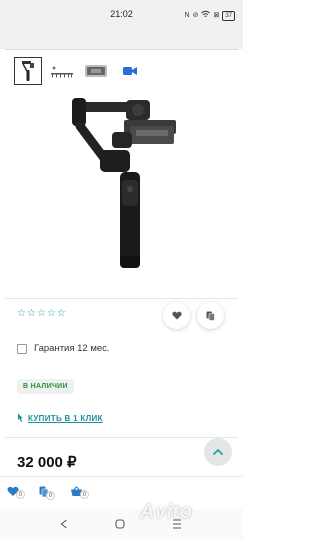  I want to click on scroll-top-button, so click(218, 452).